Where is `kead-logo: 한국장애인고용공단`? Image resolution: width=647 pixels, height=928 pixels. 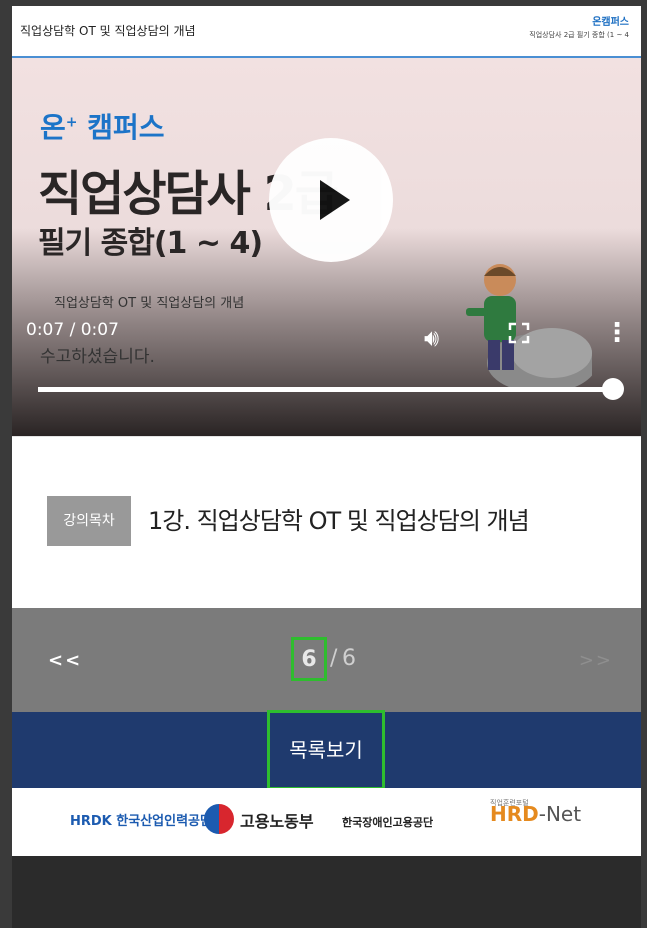
kead-logo: 한국장애인고용공단 is located at coordinates (388, 822).